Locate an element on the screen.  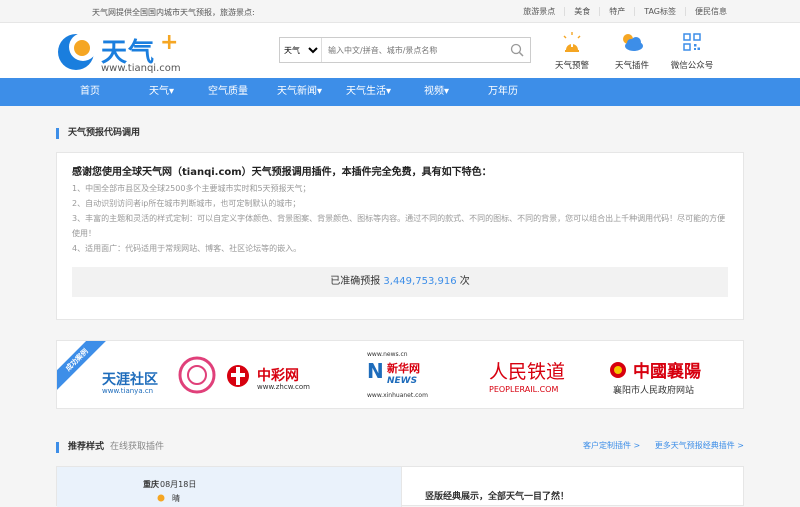
zhcw-logo-icon is located at coordinates (238, 376).